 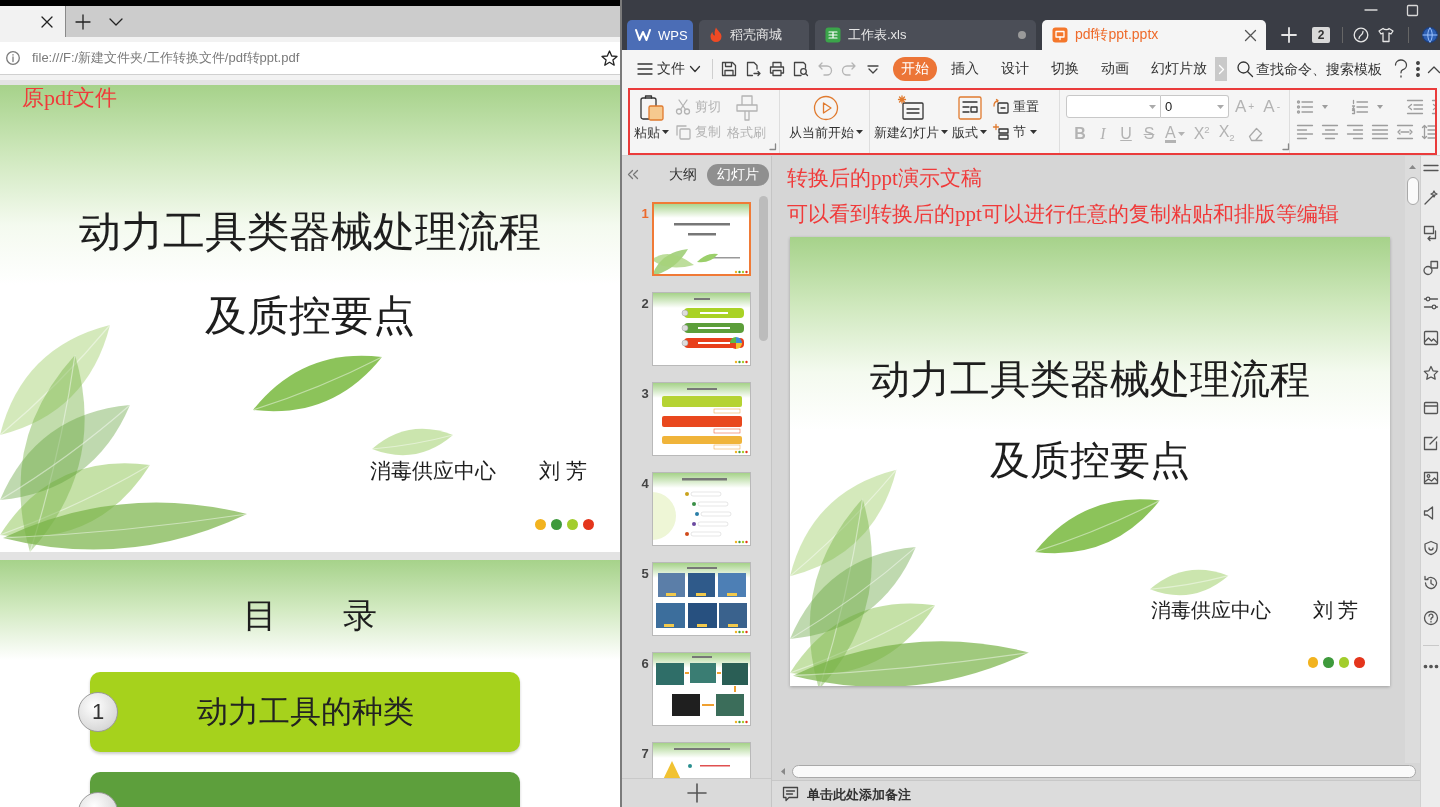 I want to click on window-count-badge: 2, so click(x=1321, y=35).